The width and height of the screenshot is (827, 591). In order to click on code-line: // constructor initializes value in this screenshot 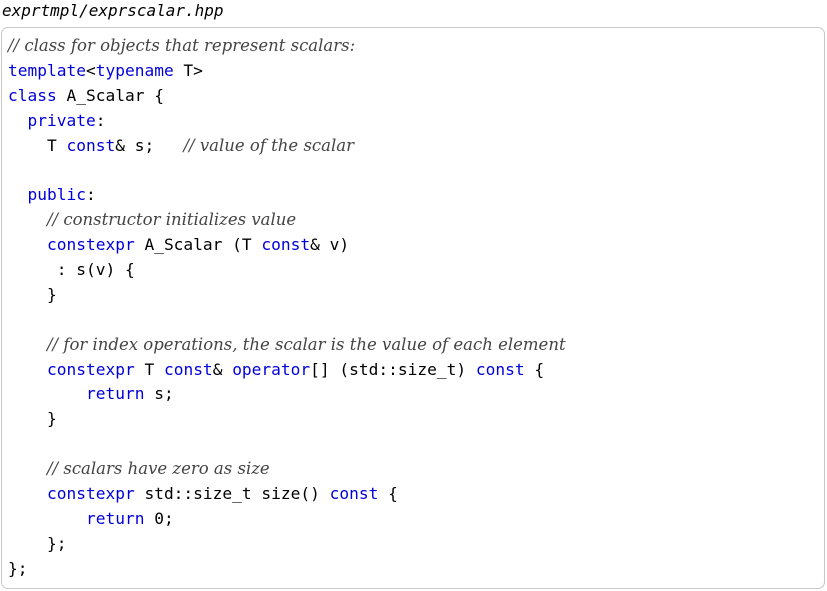, I will do `click(287, 220)`.